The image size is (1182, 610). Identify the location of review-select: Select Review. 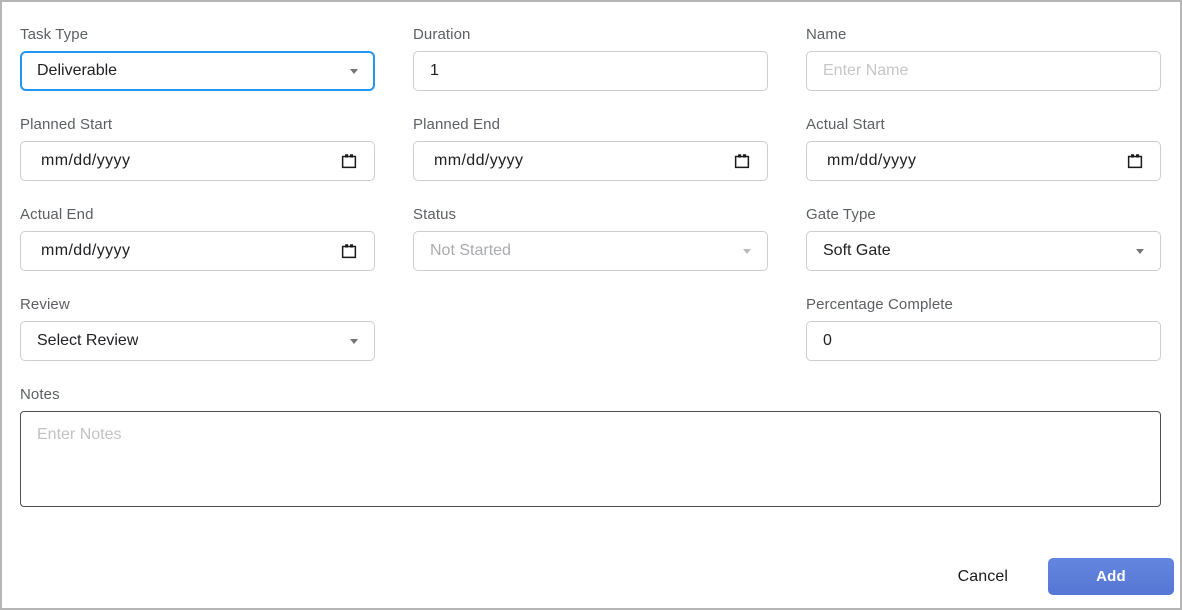
(197, 341).